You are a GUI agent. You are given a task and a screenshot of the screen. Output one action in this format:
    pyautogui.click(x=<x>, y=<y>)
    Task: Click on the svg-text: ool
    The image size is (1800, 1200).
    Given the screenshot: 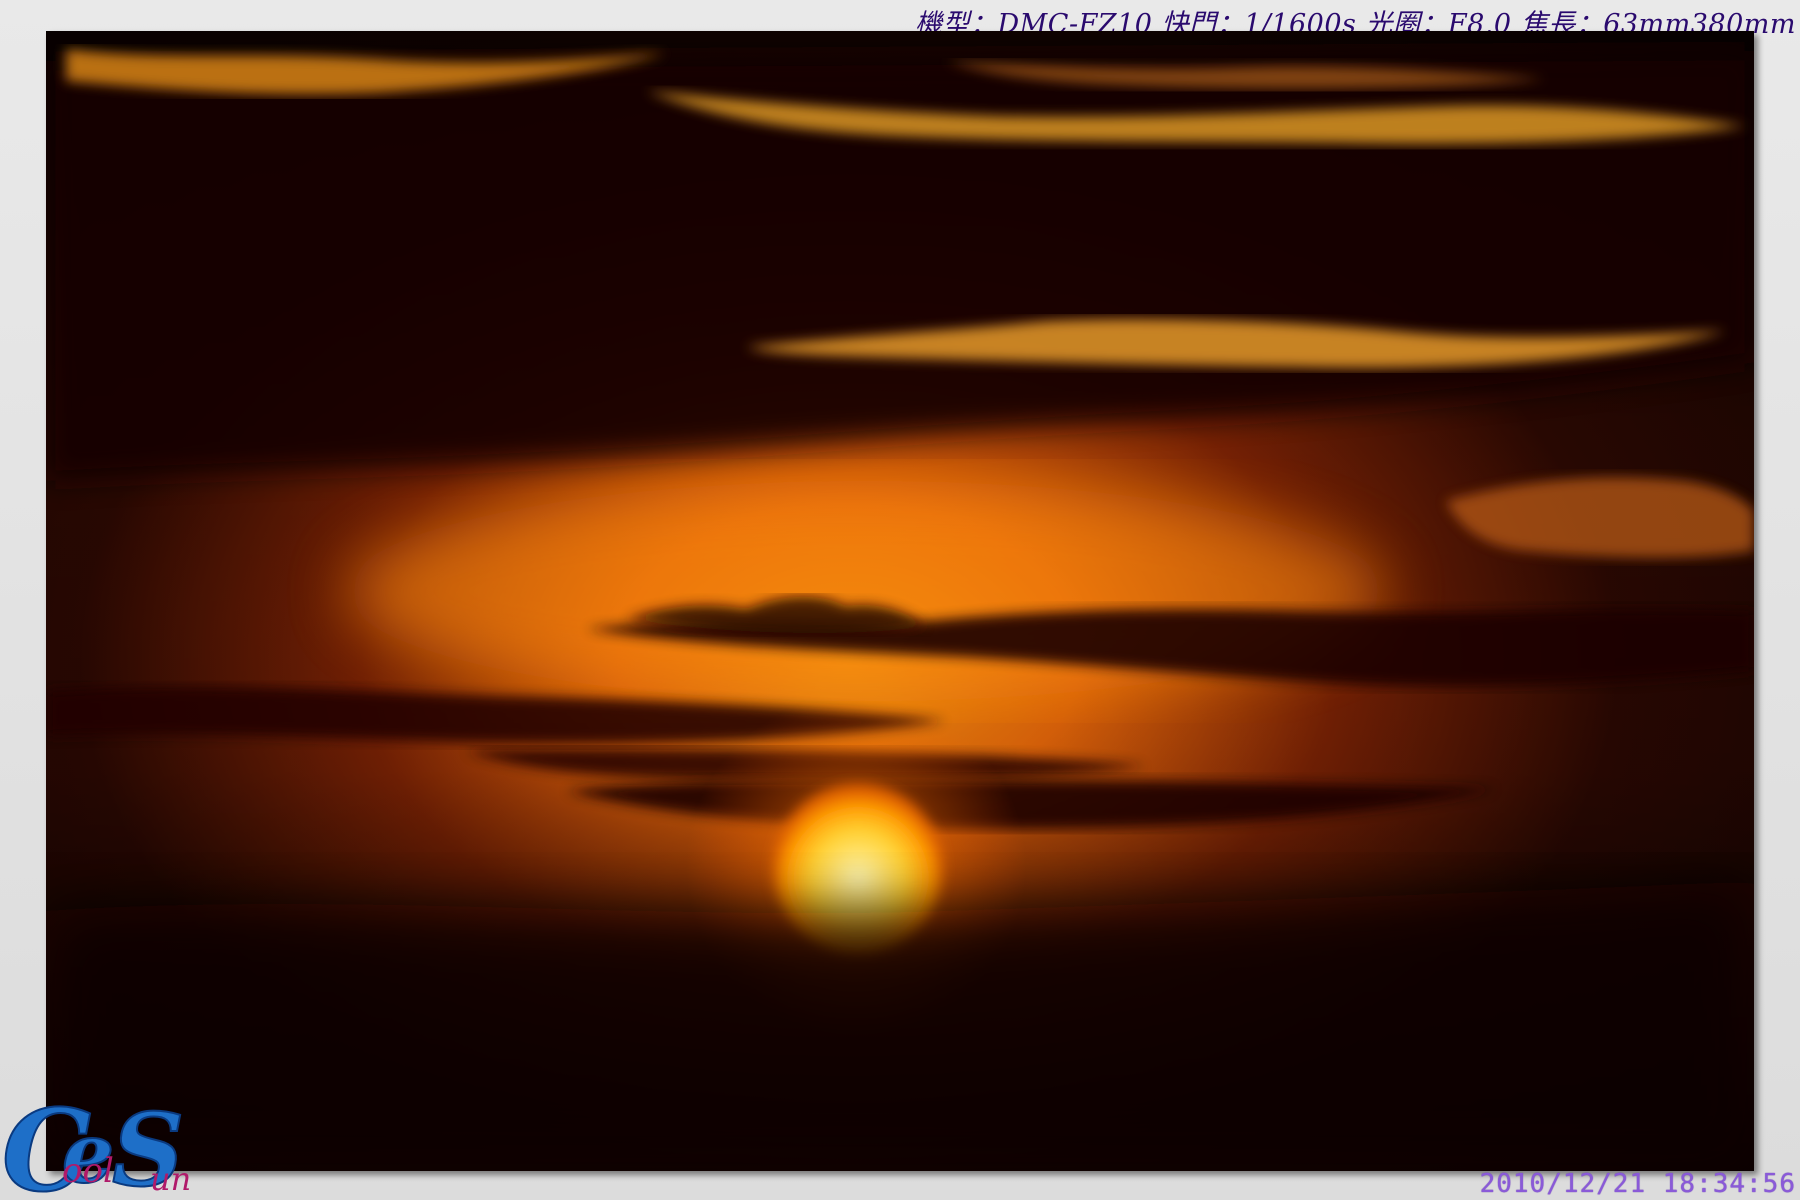 What is the action you would take?
    pyautogui.click(x=88, y=1171)
    